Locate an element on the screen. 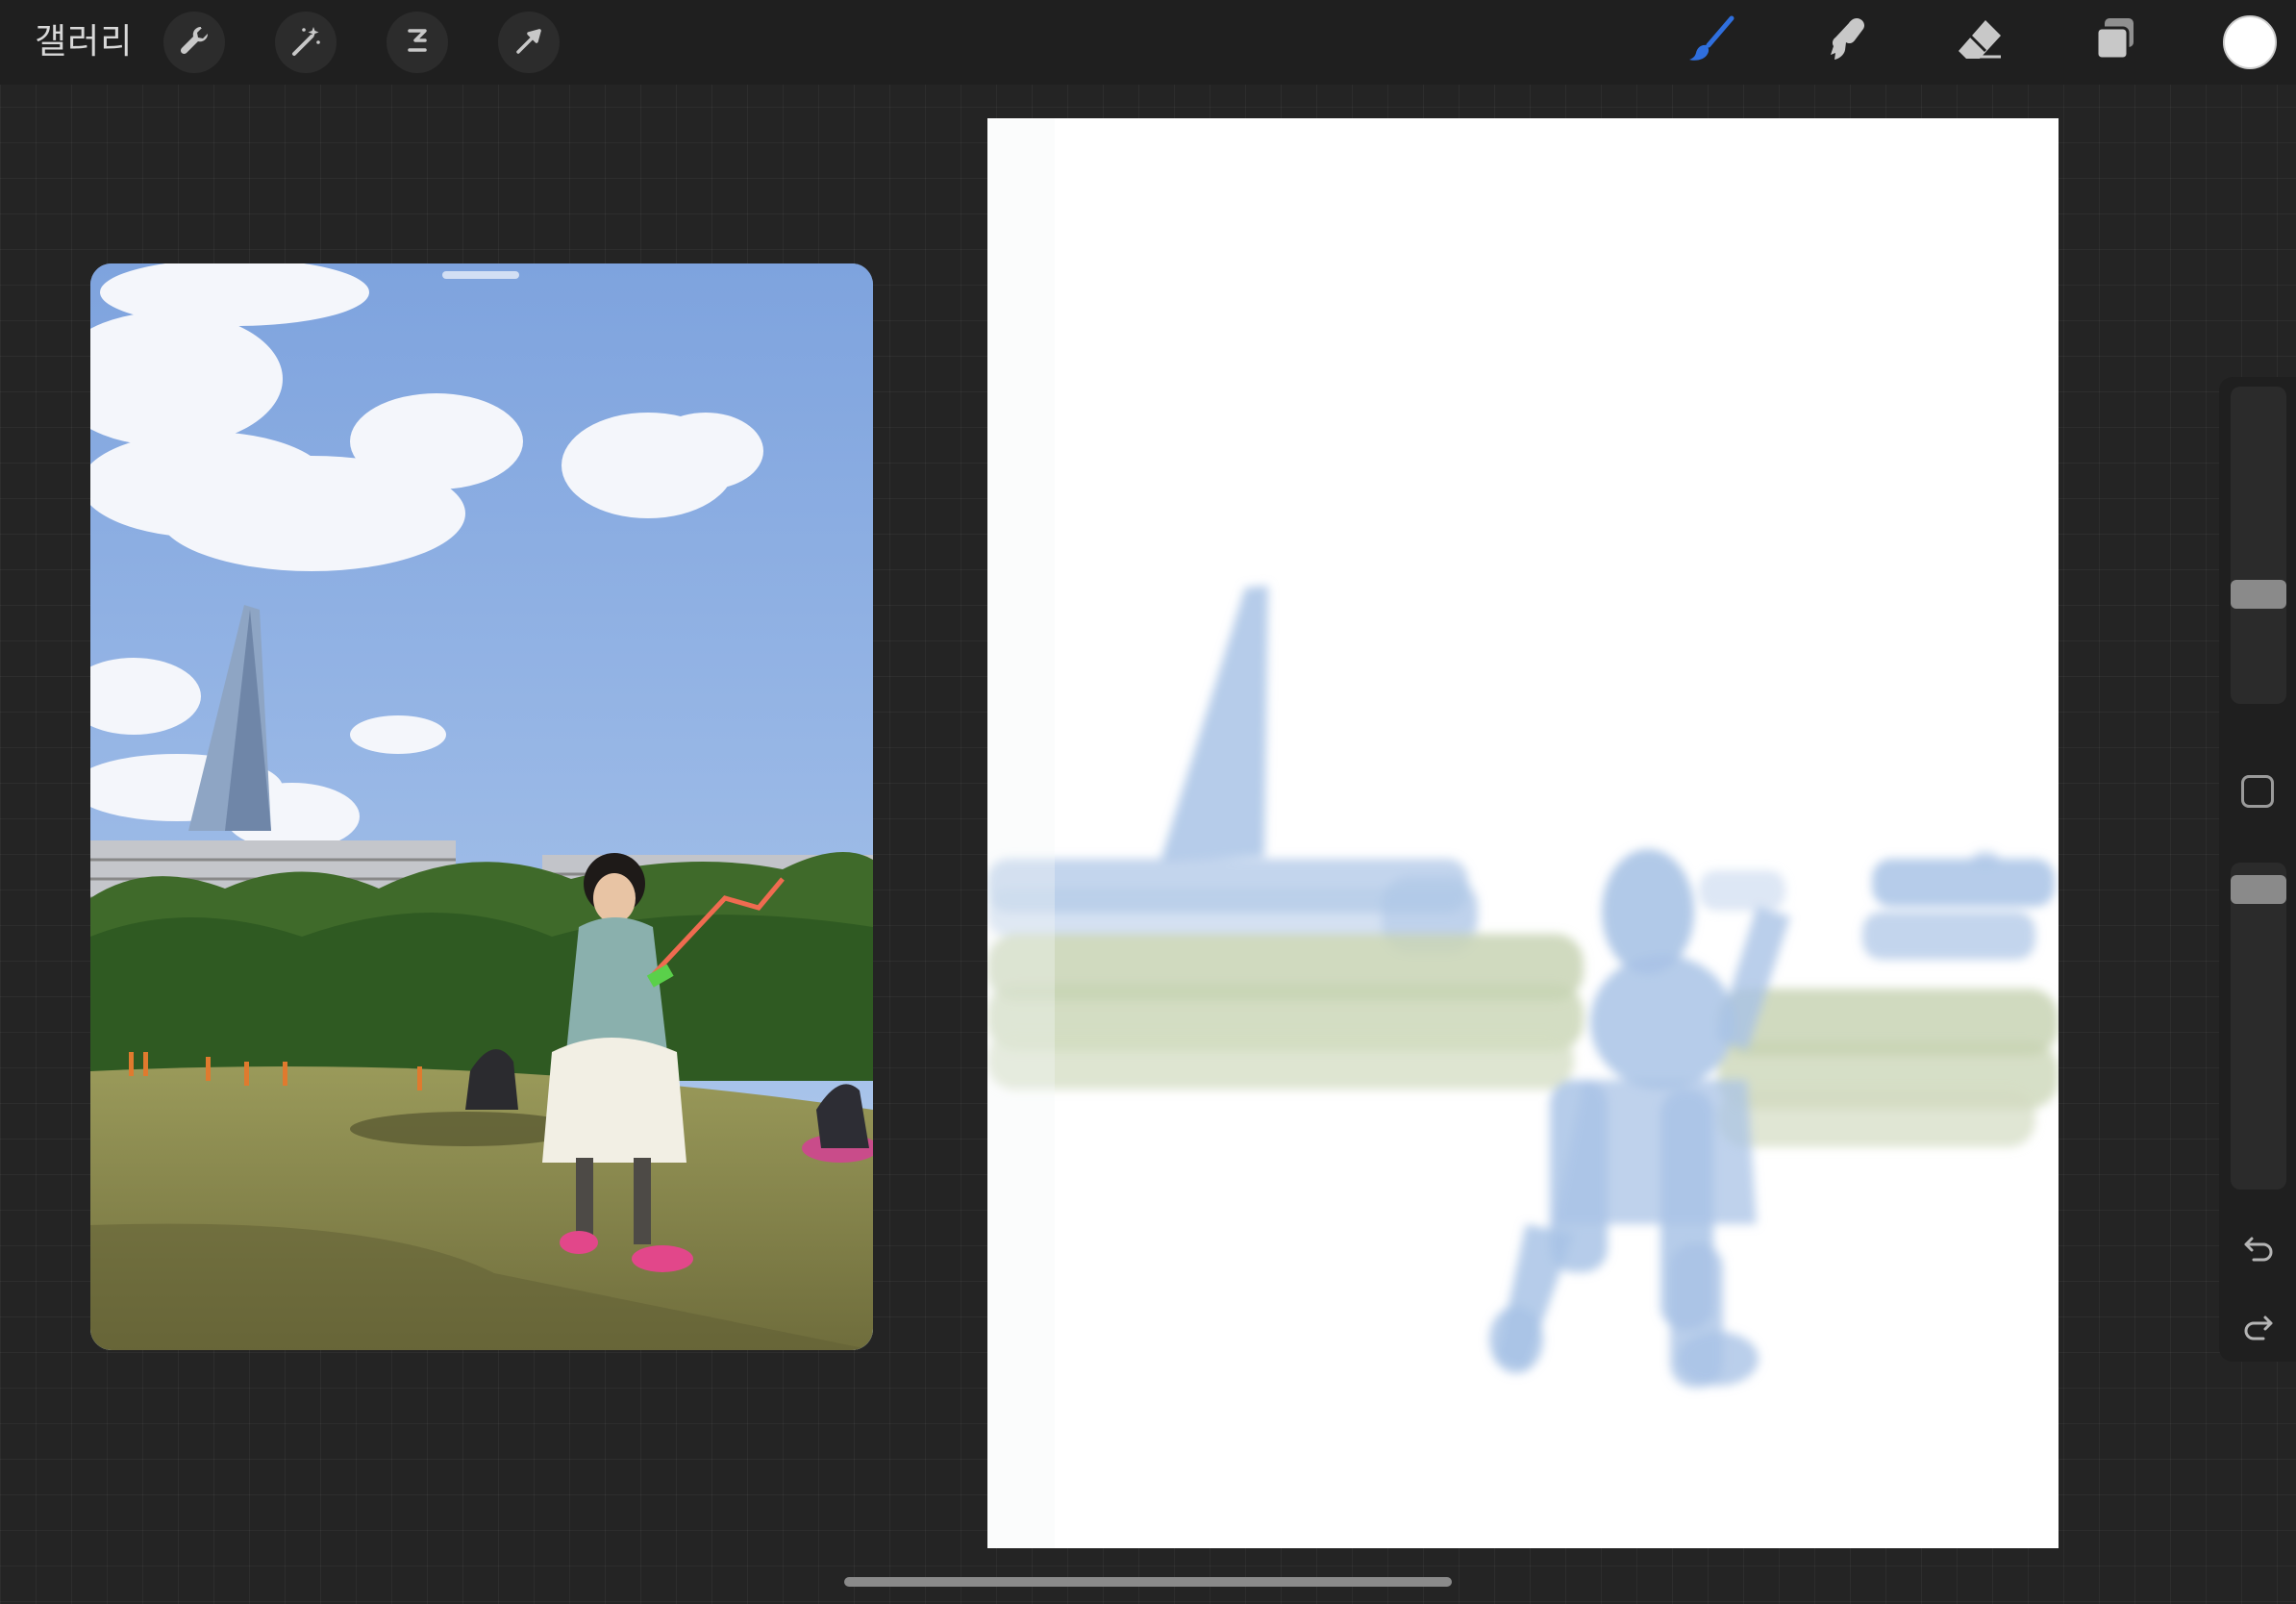 This screenshot has height=1604, width=2296. top-toolbar: 갤러리 is located at coordinates (1148, 42).